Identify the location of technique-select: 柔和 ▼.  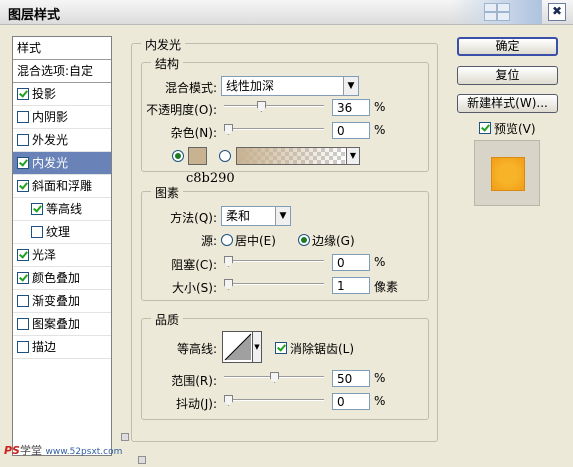
(256, 216).